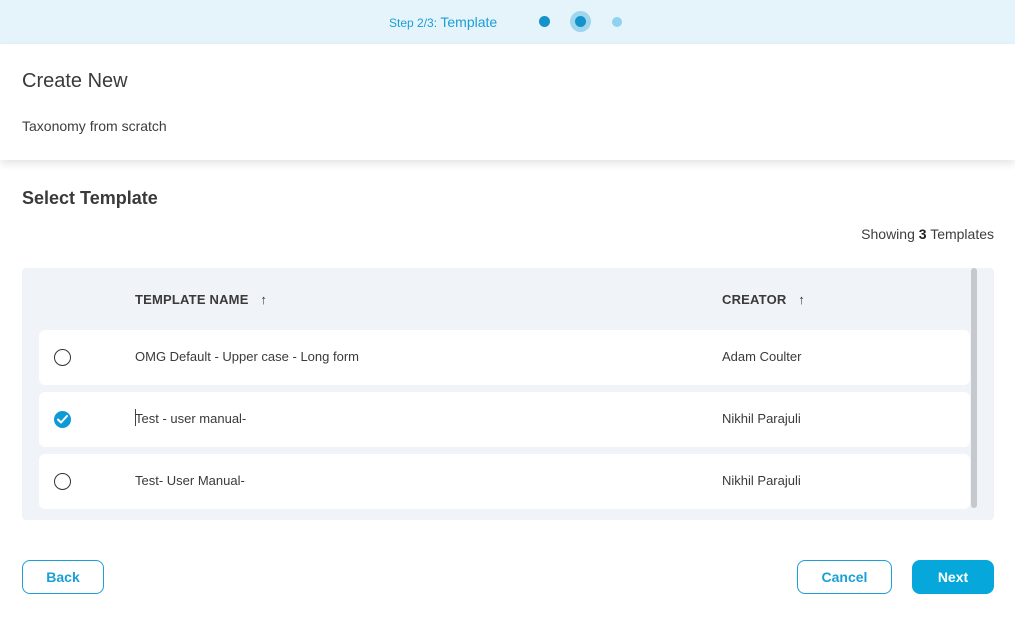  What do you see at coordinates (922, 234) in the screenshot?
I see `showing-count: 3` at bounding box center [922, 234].